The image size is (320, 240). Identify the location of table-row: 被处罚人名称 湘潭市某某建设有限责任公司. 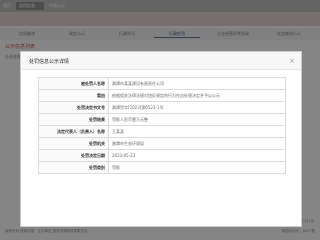
(162, 83).